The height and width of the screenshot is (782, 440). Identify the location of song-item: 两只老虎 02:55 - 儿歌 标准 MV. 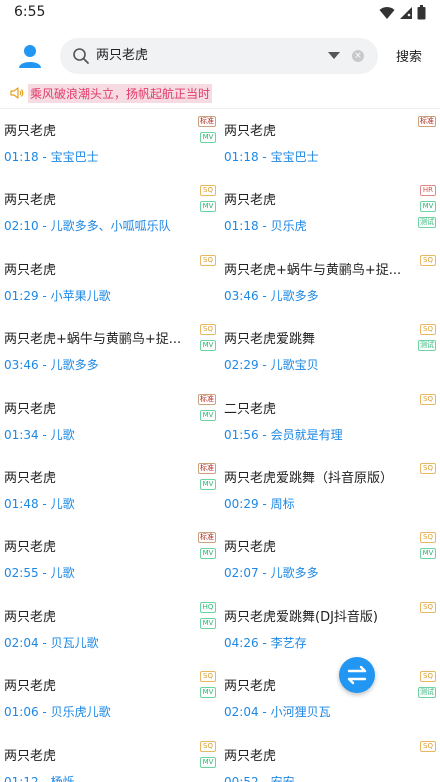
(110, 560).